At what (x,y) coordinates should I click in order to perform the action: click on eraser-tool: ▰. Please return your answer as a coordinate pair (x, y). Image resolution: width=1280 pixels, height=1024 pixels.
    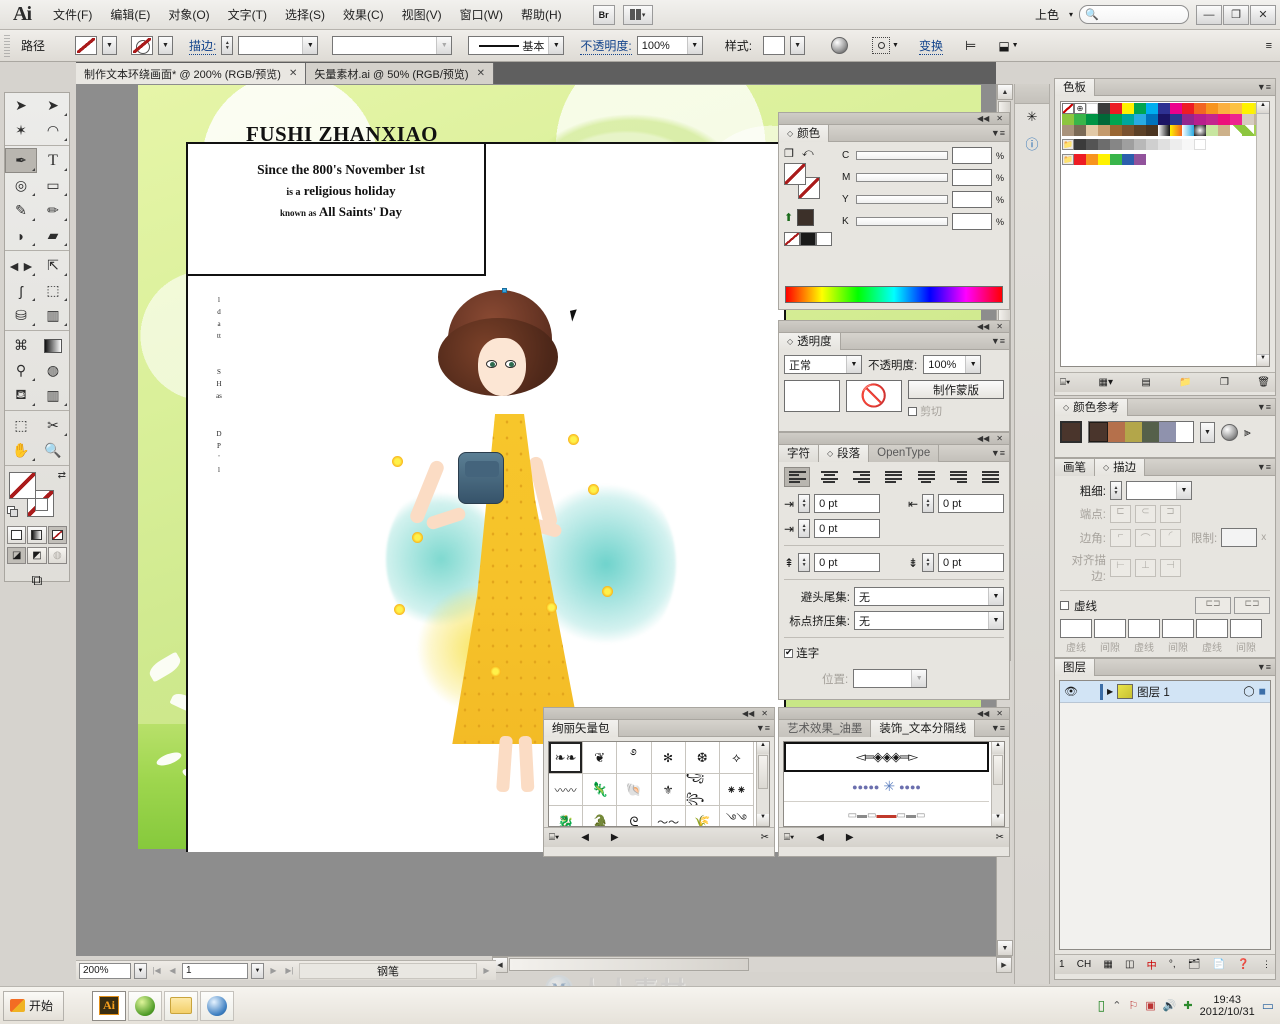
    Looking at the image, I should click on (53, 235).